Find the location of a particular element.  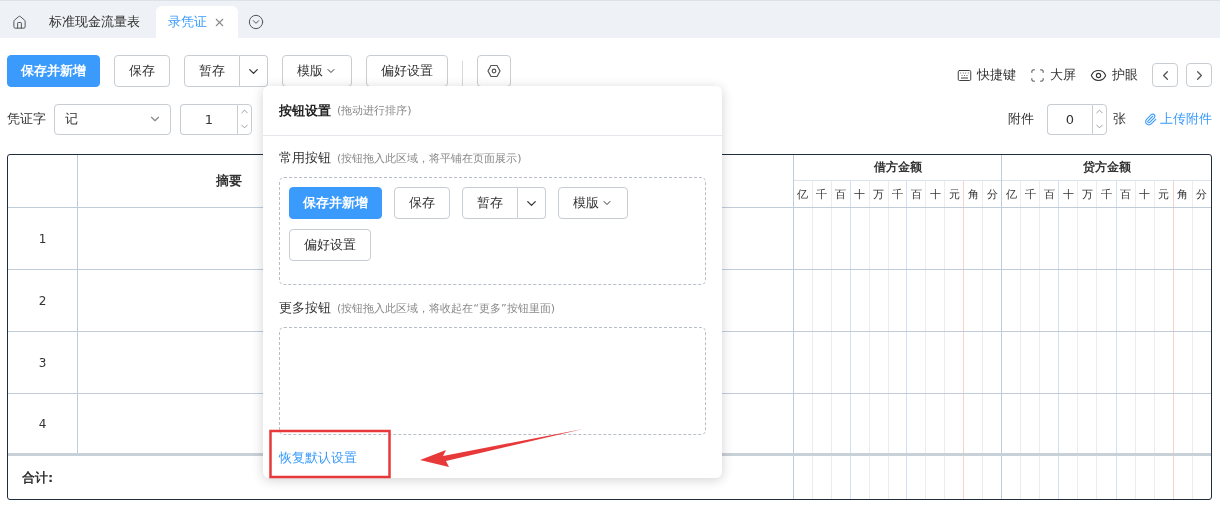

field-label: 凭证字 is located at coordinates (26, 119).